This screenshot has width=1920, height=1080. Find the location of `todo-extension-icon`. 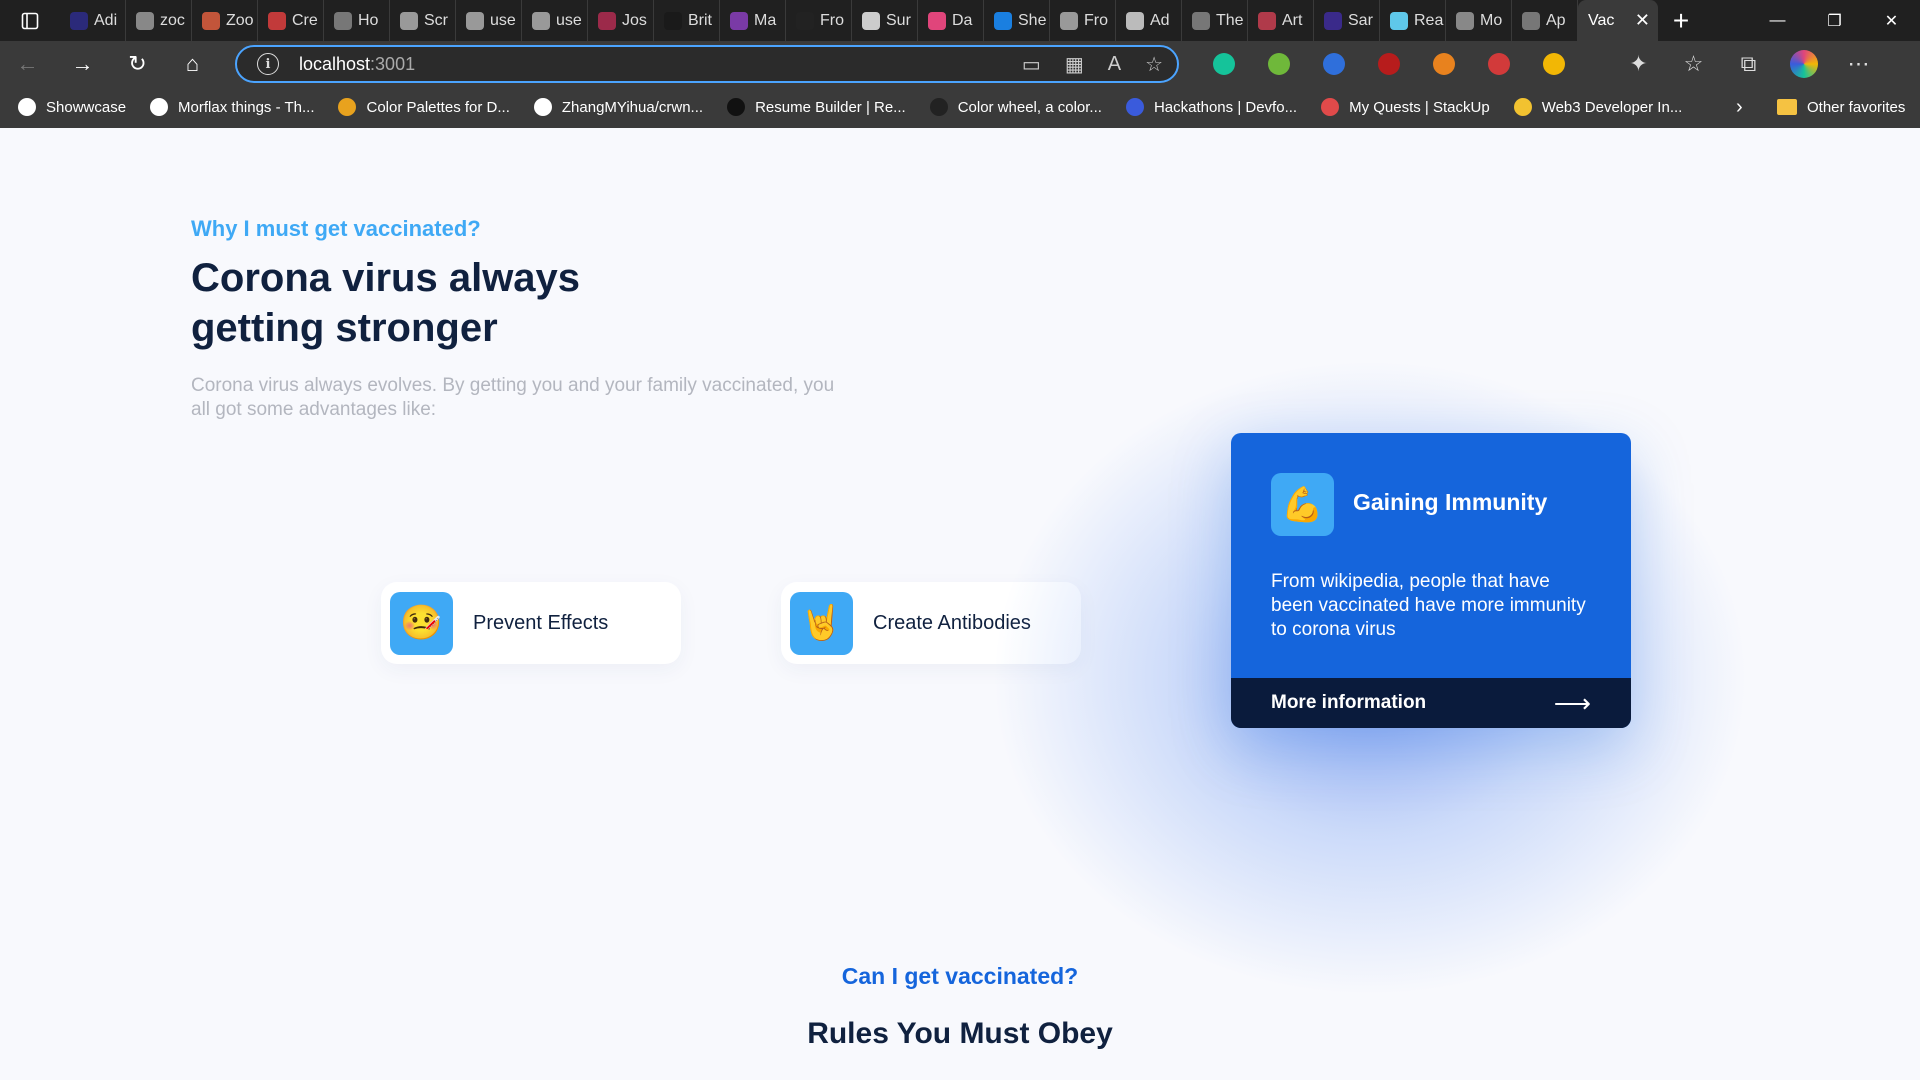

todo-extension-icon is located at coordinates (1333, 63).